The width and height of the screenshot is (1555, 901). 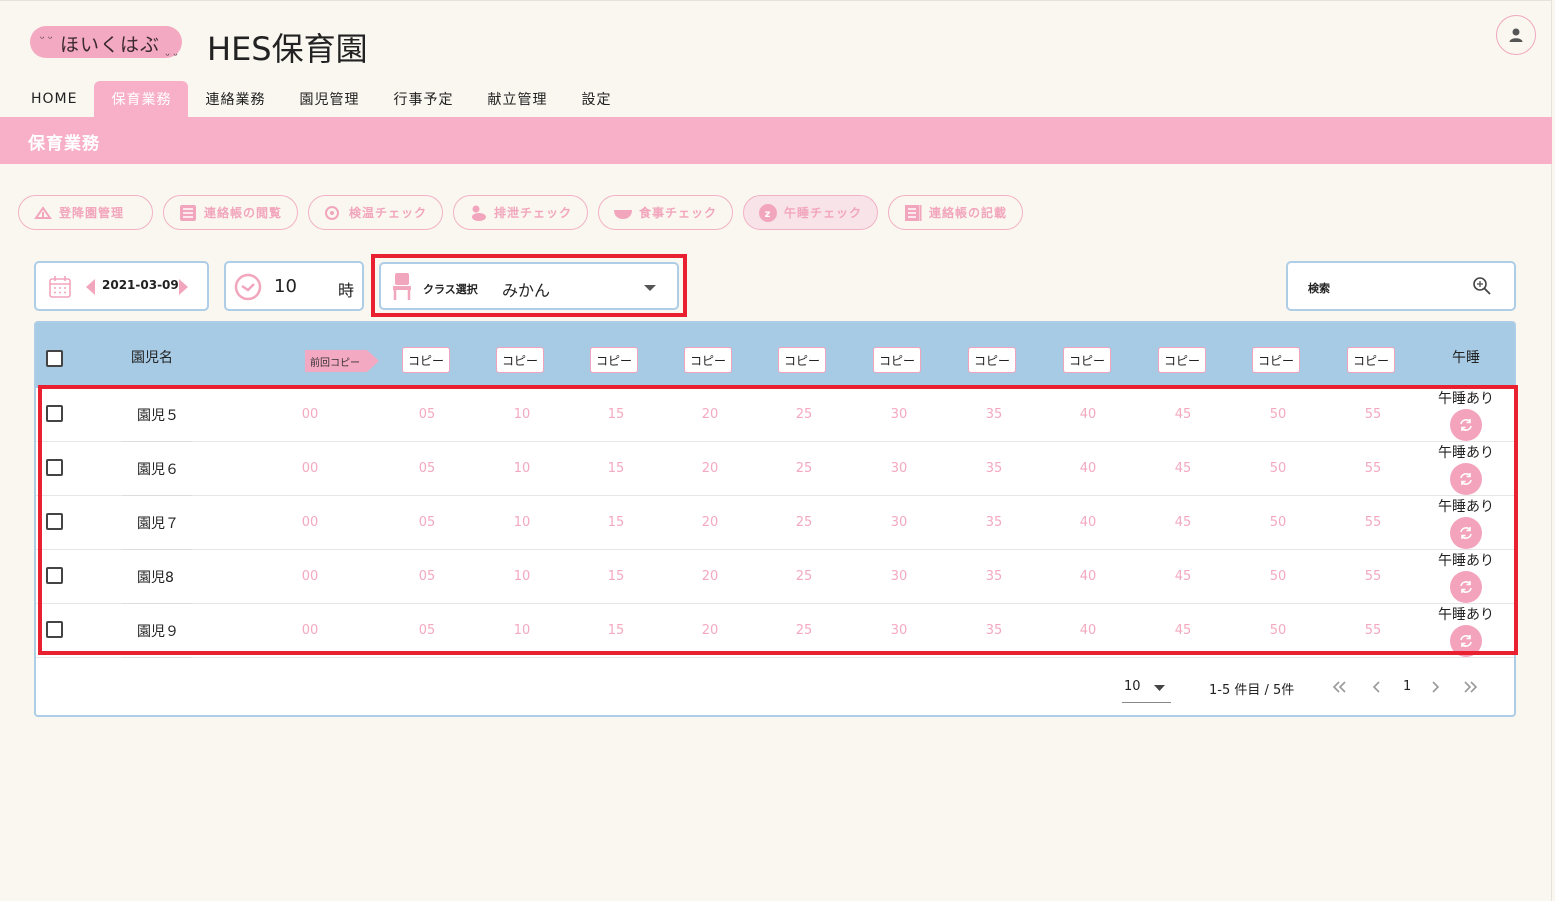 I want to click on rows-per-page-value: 10, so click(x=1132, y=686).